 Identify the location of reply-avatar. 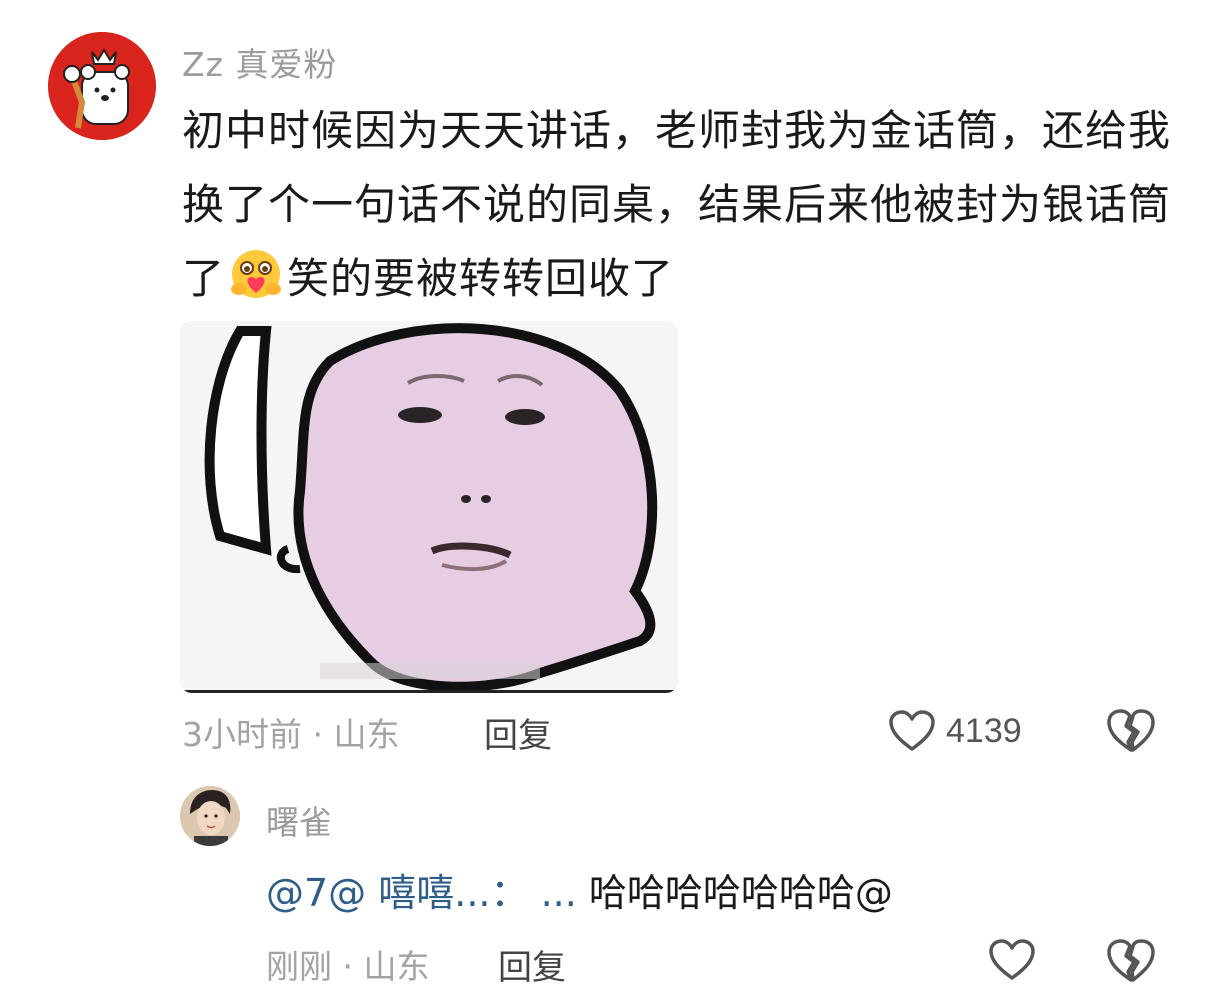
(210, 816).